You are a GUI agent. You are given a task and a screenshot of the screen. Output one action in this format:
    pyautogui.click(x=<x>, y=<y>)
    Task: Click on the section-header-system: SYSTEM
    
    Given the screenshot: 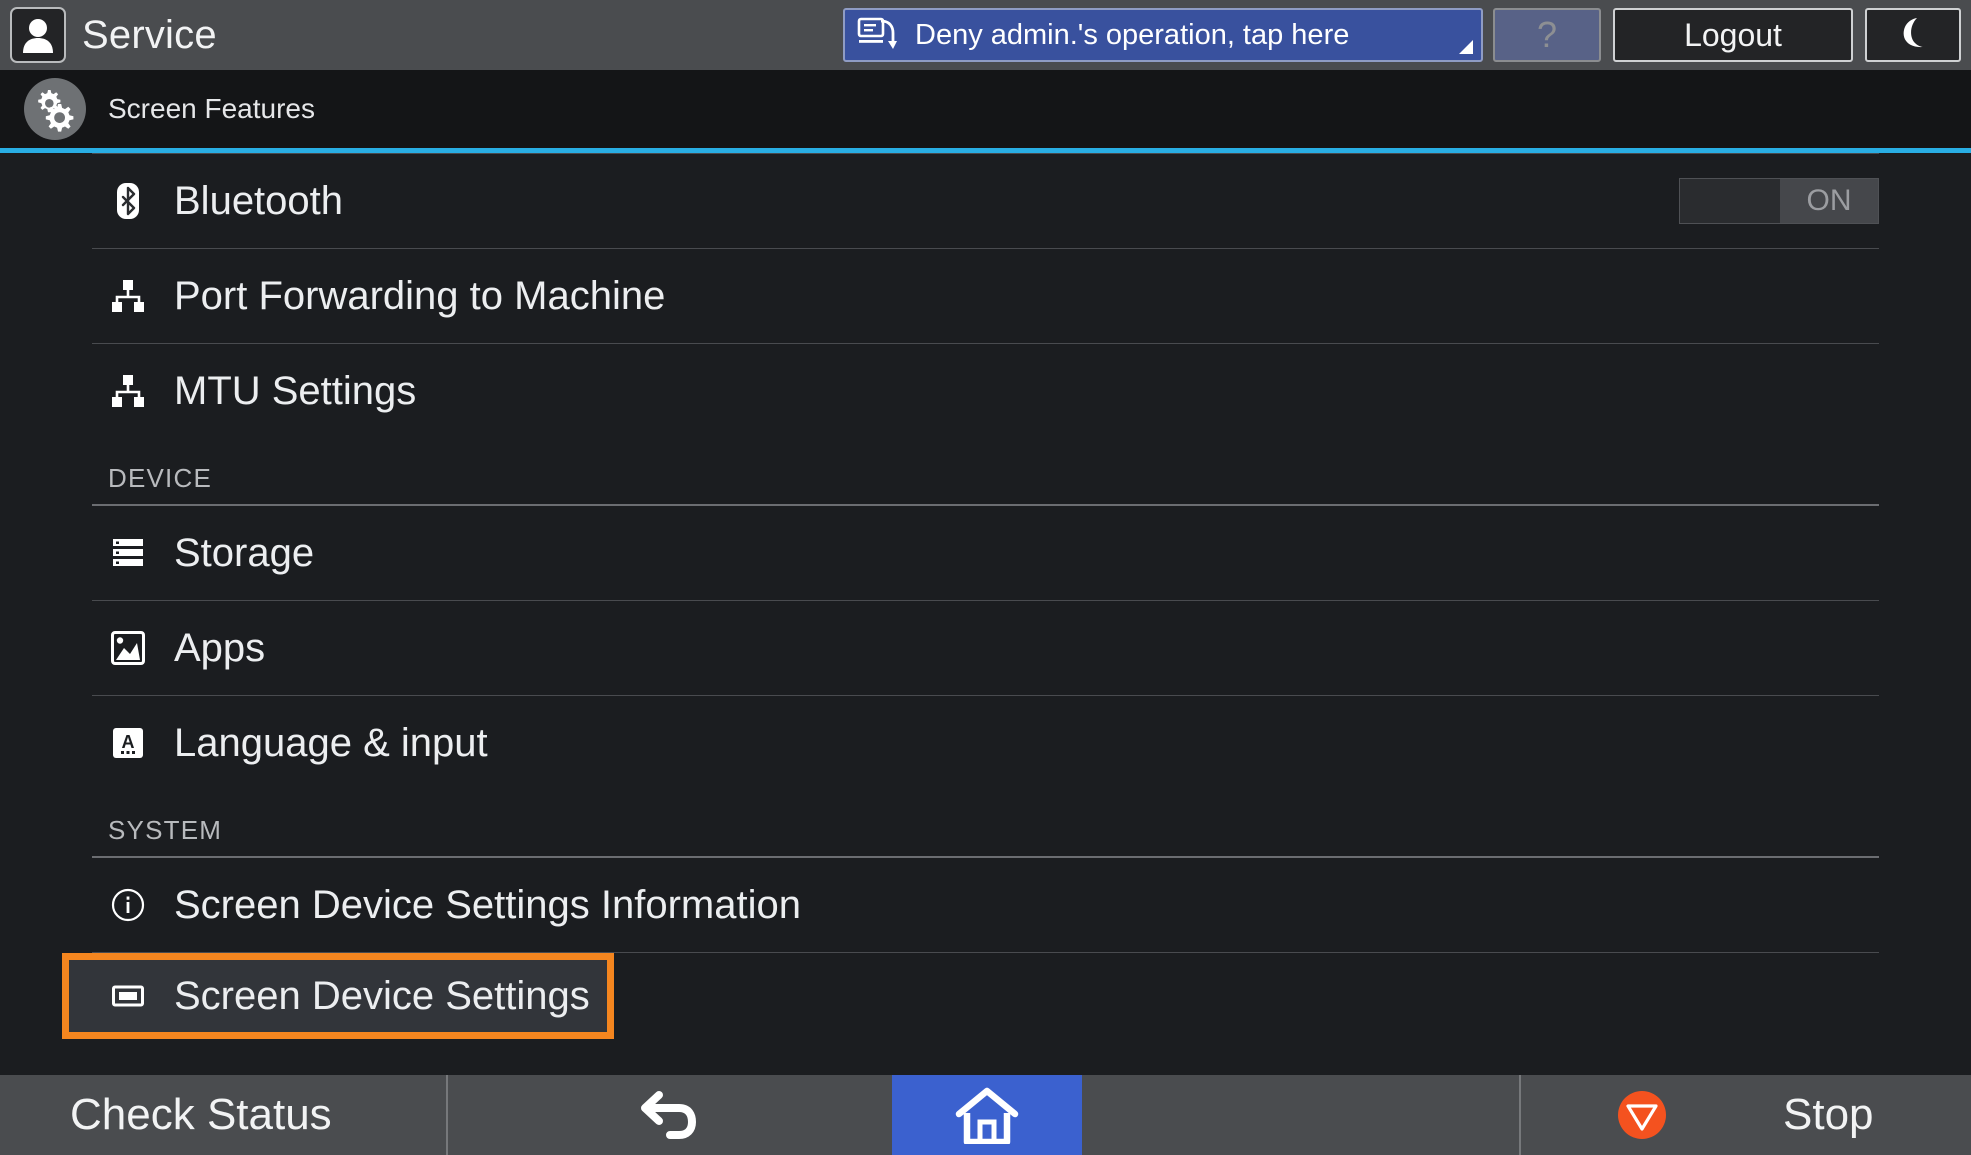 What is the action you would take?
    pyautogui.click(x=985, y=821)
    